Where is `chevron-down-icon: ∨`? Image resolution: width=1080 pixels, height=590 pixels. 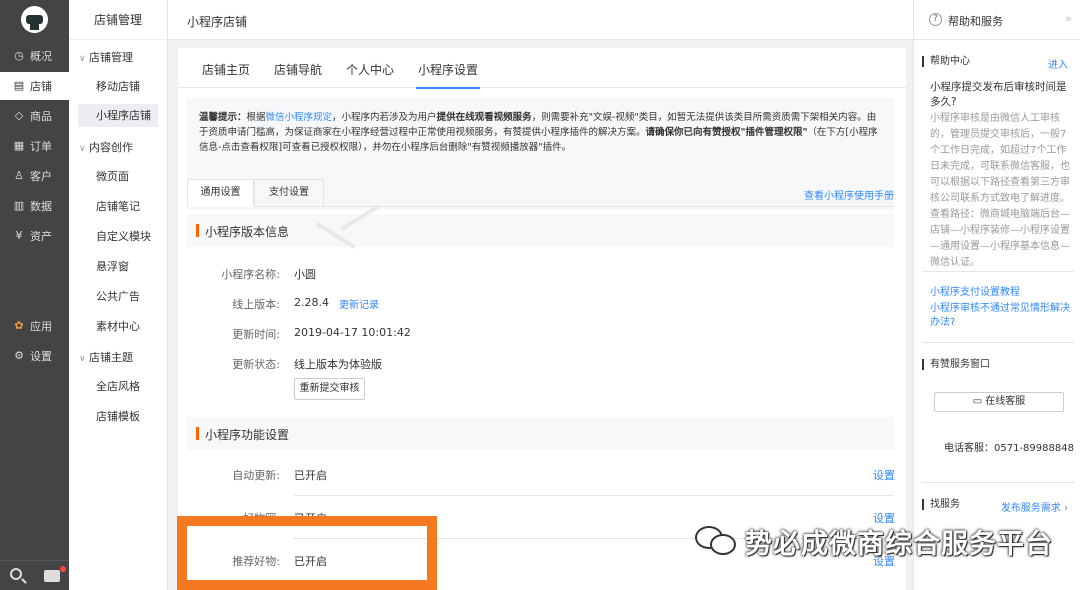 chevron-down-icon: ∨ is located at coordinates (82, 59).